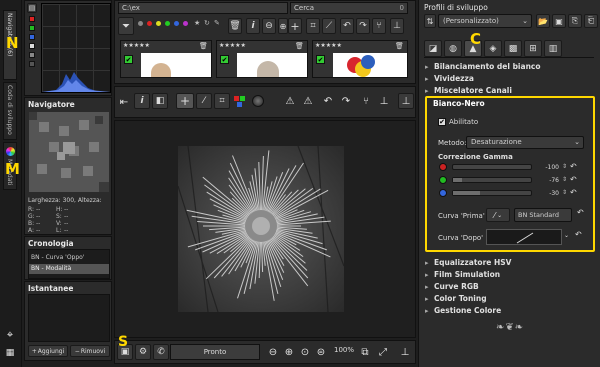  Describe the element at coordinates (321, 352) in the screenshot. I see `zoom-100-icon: ⊜` at that location.